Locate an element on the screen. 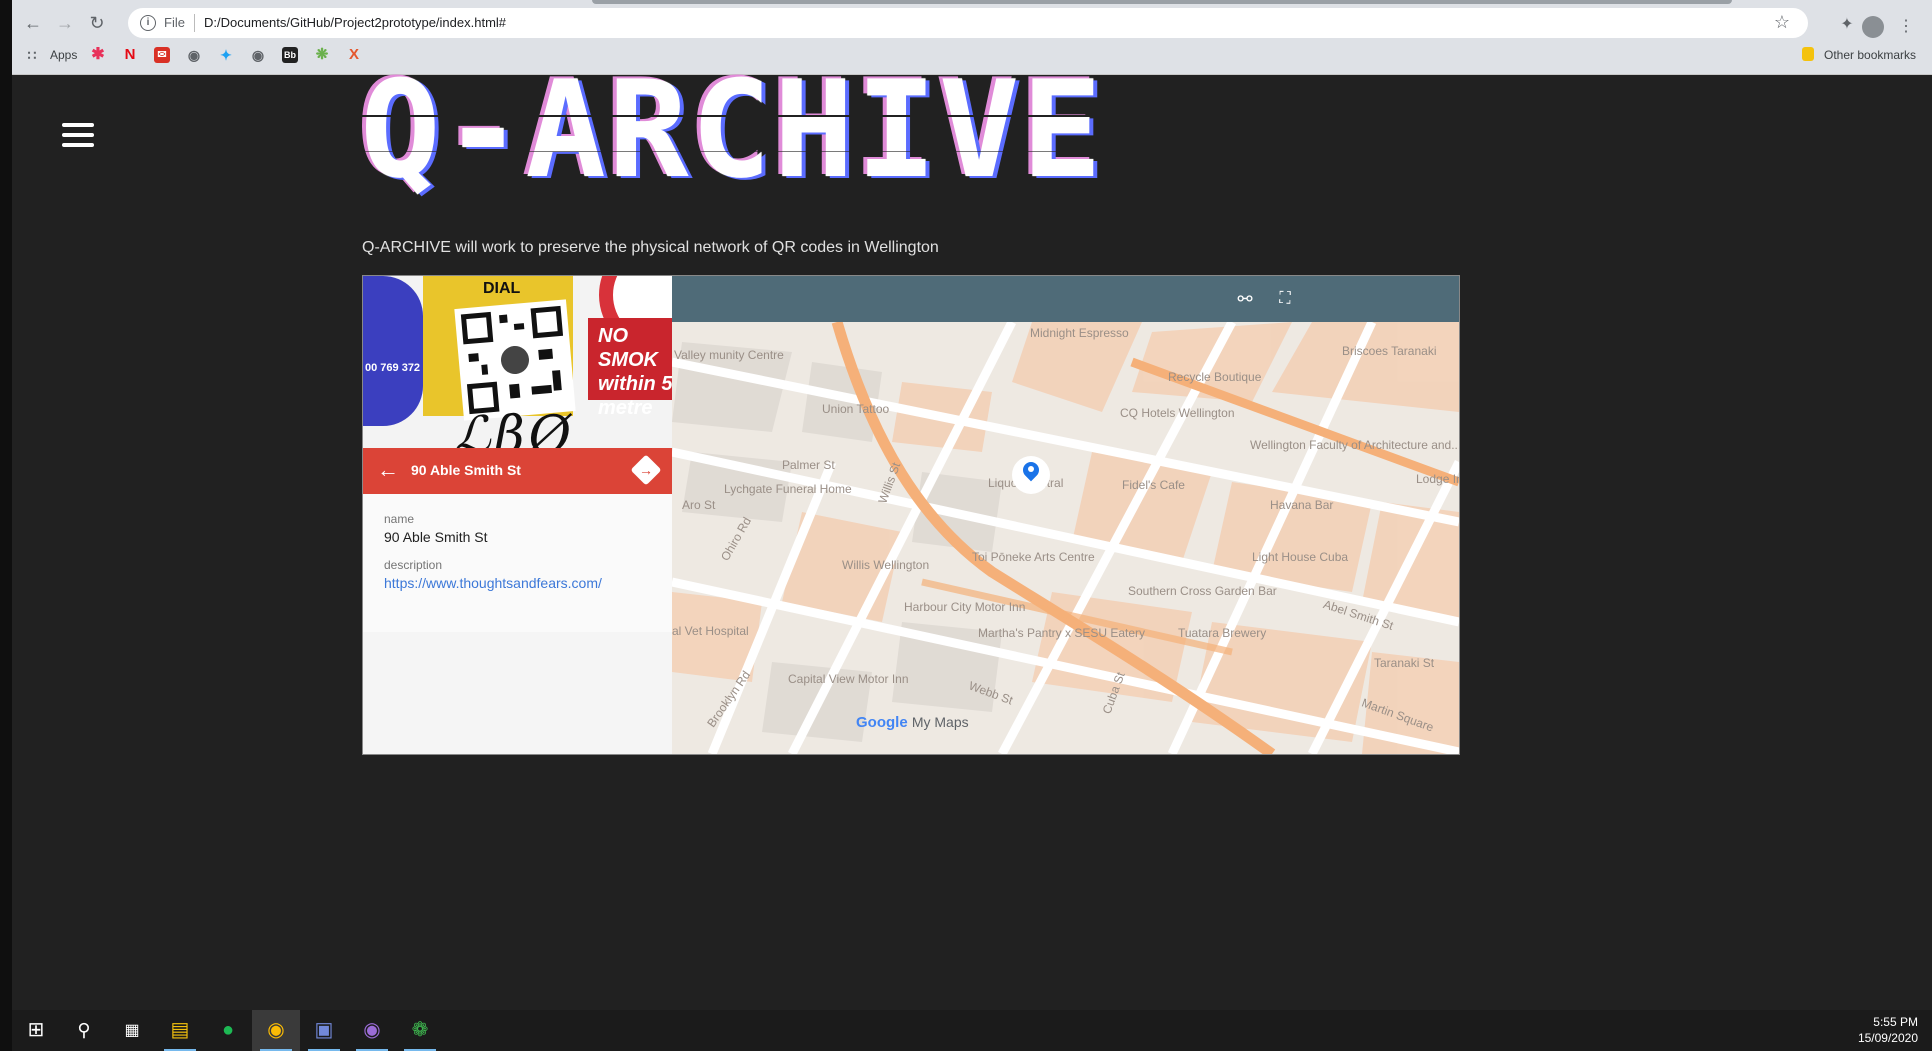 The height and width of the screenshot is (1051, 1932). extensions-puzzle-icon: ✦ is located at coordinates (1847, 25).